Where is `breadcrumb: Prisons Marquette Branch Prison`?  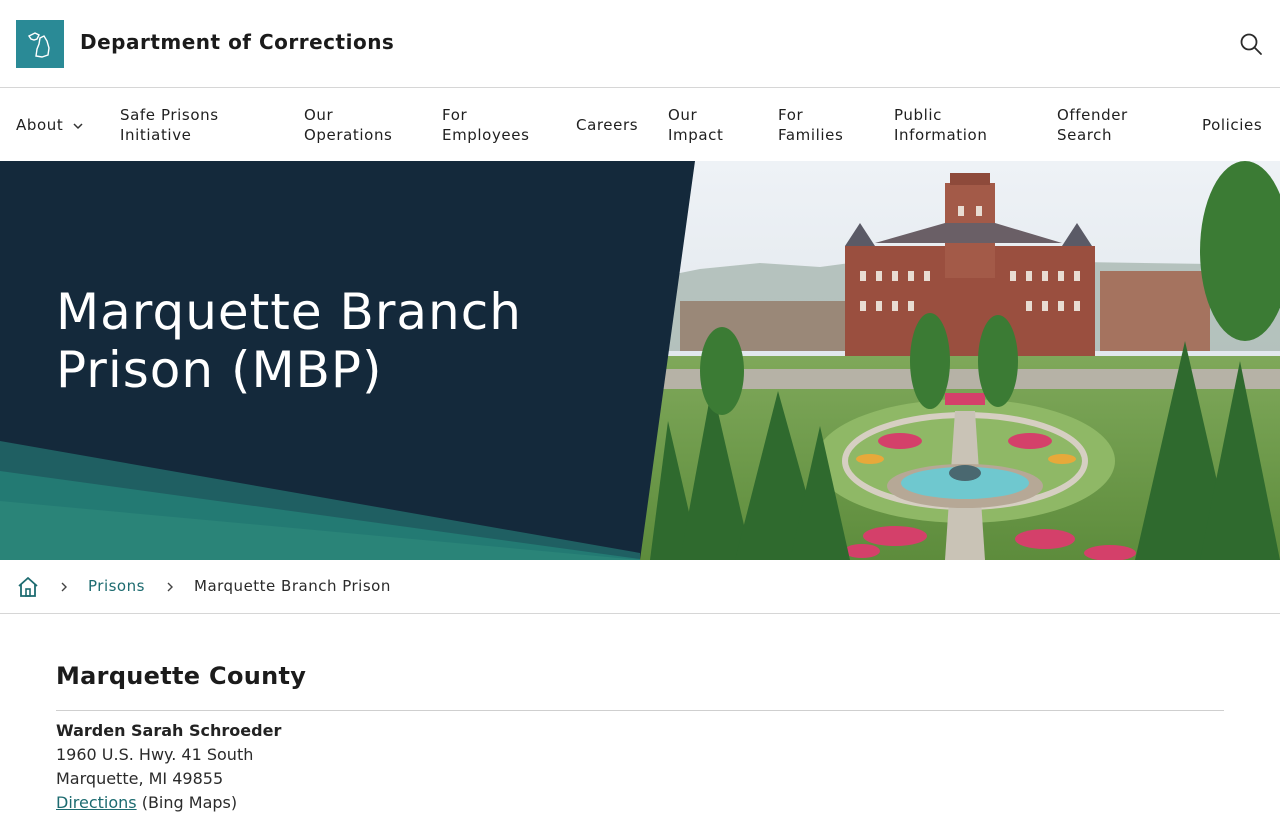 breadcrumb: Prisons Marquette Branch Prison is located at coordinates (640, 587).